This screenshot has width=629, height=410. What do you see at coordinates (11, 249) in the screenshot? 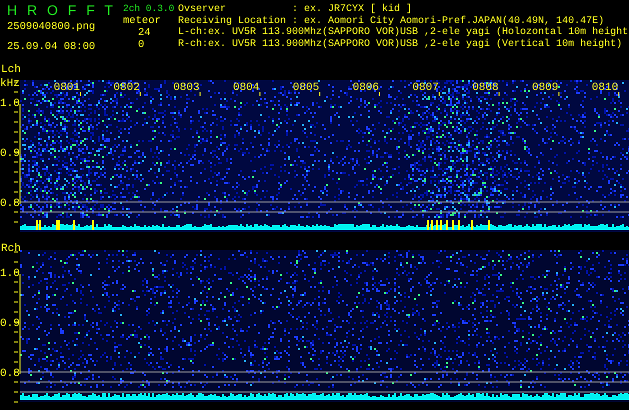
I see `channel-label: Rch` at bounding box center [11, 249].